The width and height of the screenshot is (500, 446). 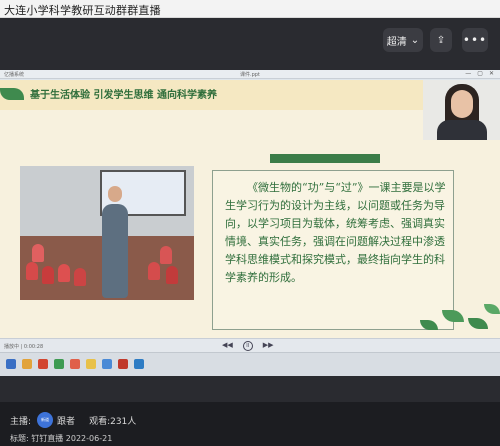 What do you see at coordinates (396, 42) in the screenshot?
I see `quality-label: 超清` at bounding box center [396, 42].